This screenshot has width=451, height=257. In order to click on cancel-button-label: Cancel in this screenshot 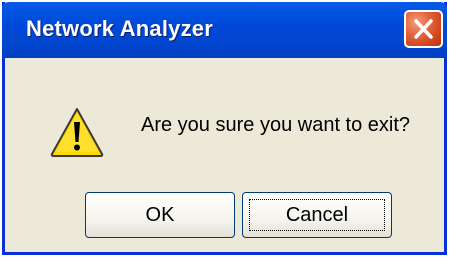, I will do `click(317, 214)`.